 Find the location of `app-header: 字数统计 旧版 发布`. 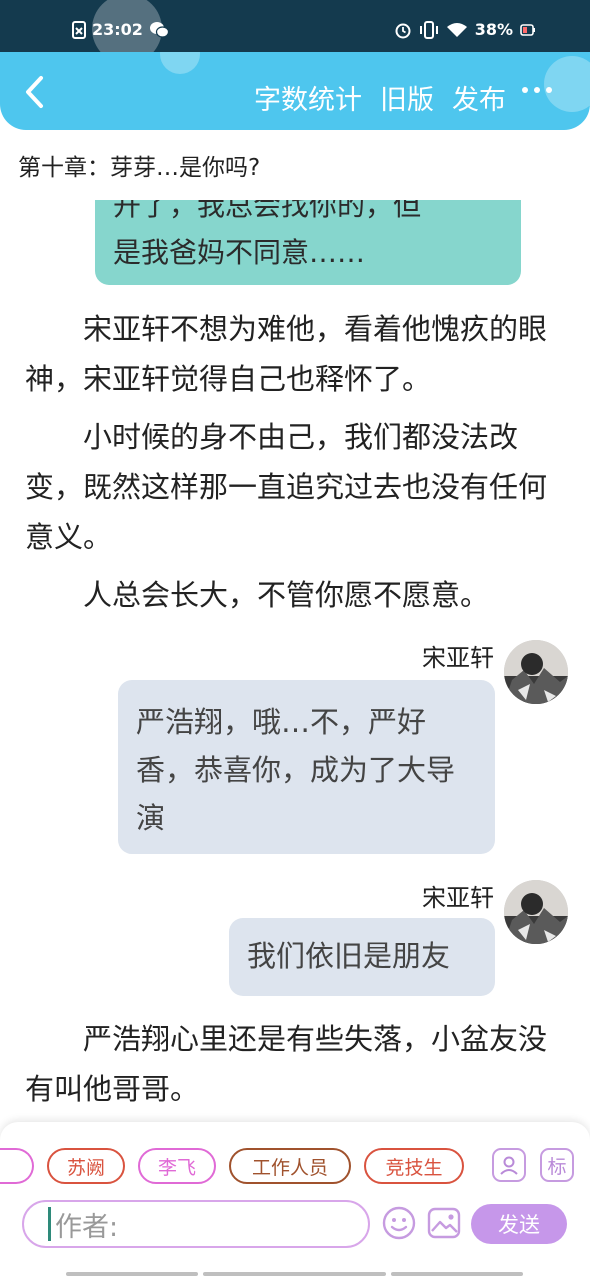

app-header: 字数统计 旧版 发布 is located at coordinates (295, 91).